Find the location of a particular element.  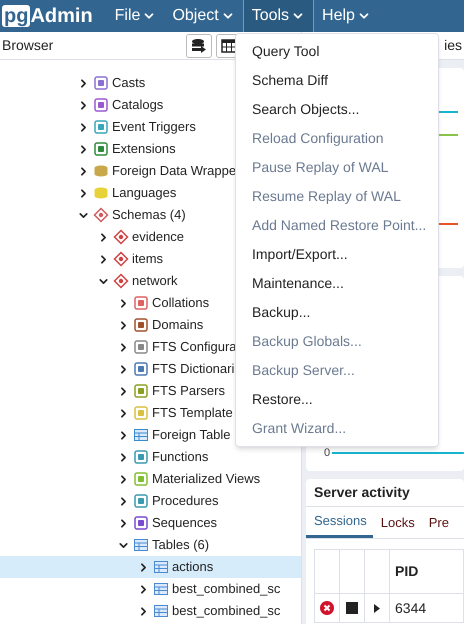

tab-label: ies is located at coordinates (453, 45).